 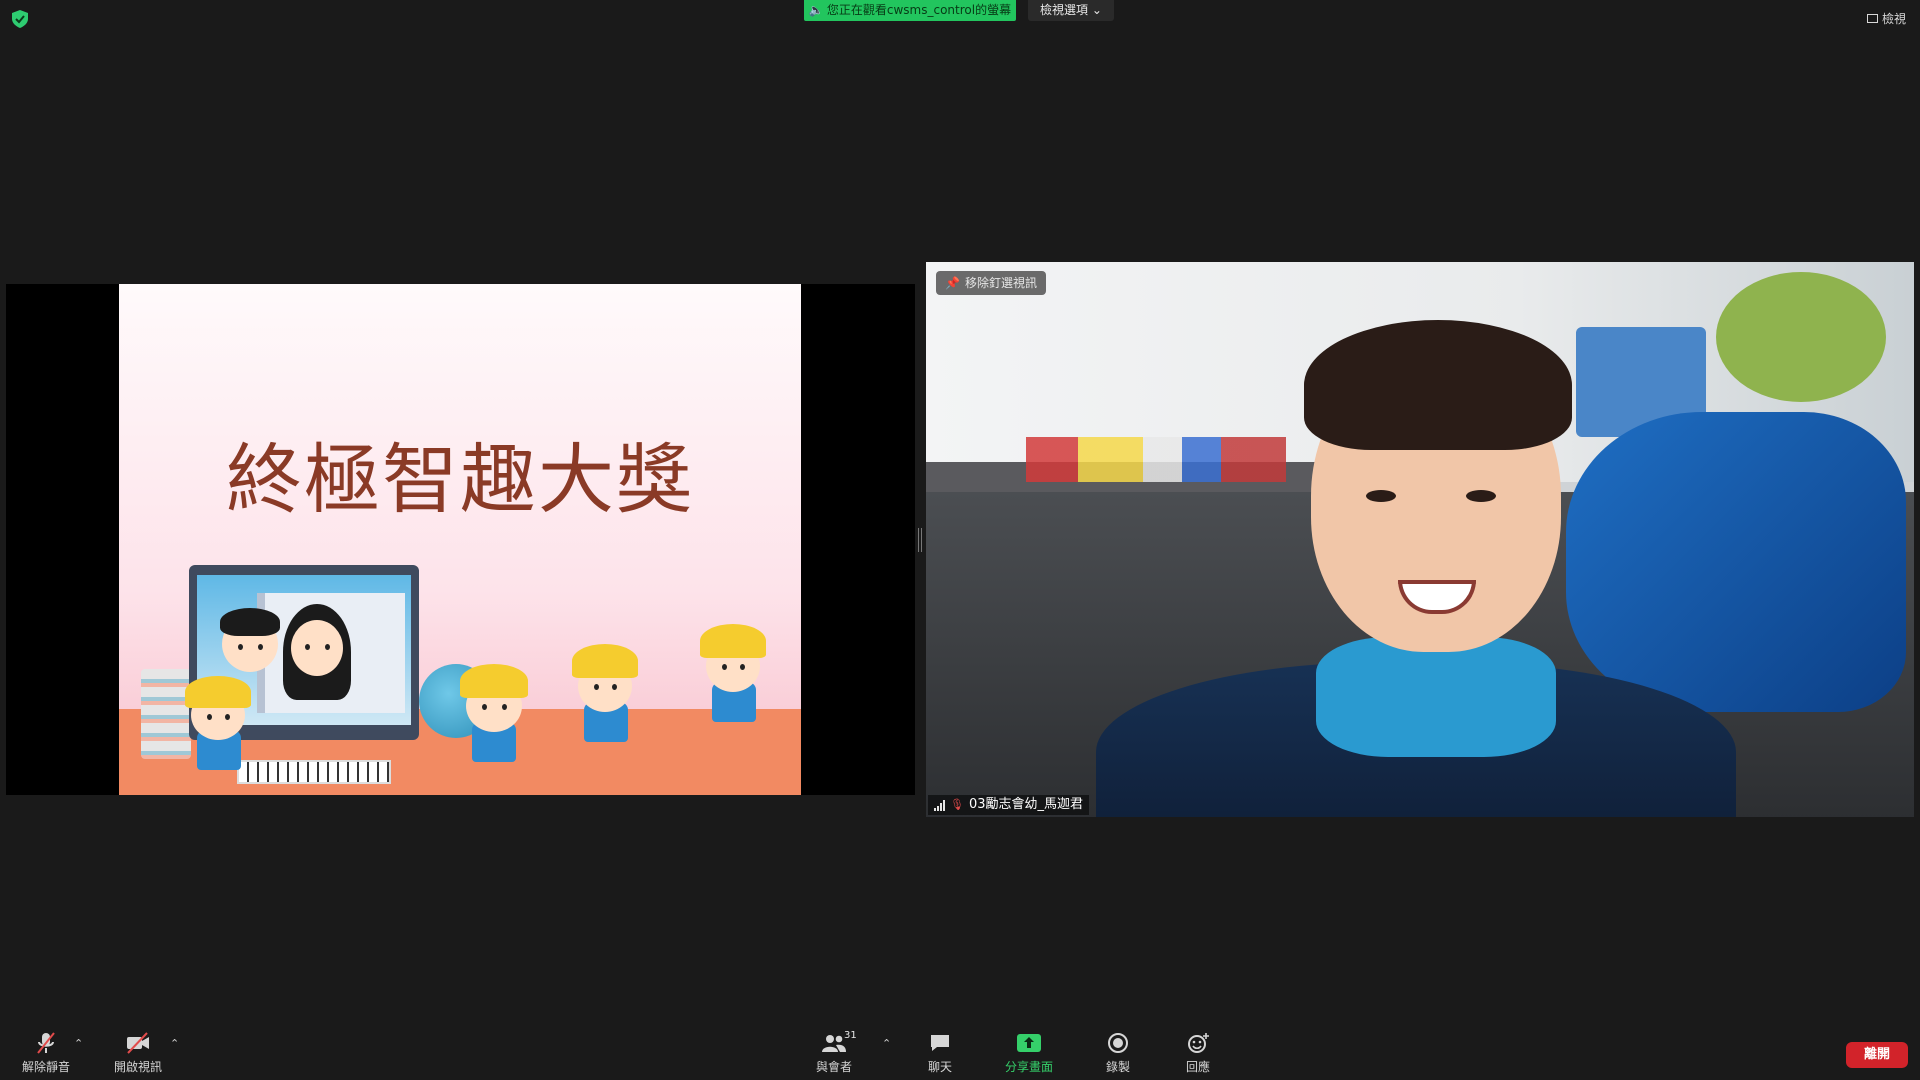 What do you see at coordinates (1028, 1067) in the screenshot?
I see `share-screen-label: 分享畫面` at bounding box center [1028, 1067].